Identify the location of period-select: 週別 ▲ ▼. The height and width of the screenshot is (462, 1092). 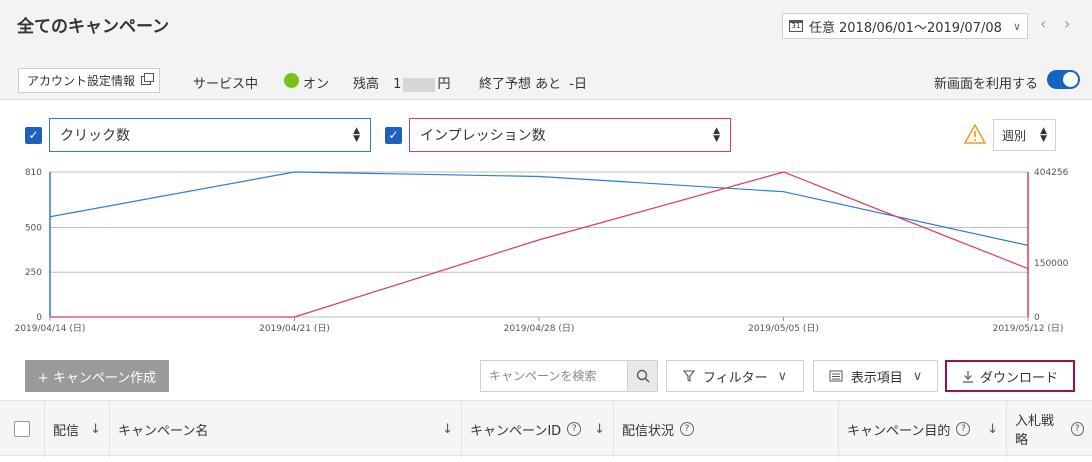
(1024, 135).